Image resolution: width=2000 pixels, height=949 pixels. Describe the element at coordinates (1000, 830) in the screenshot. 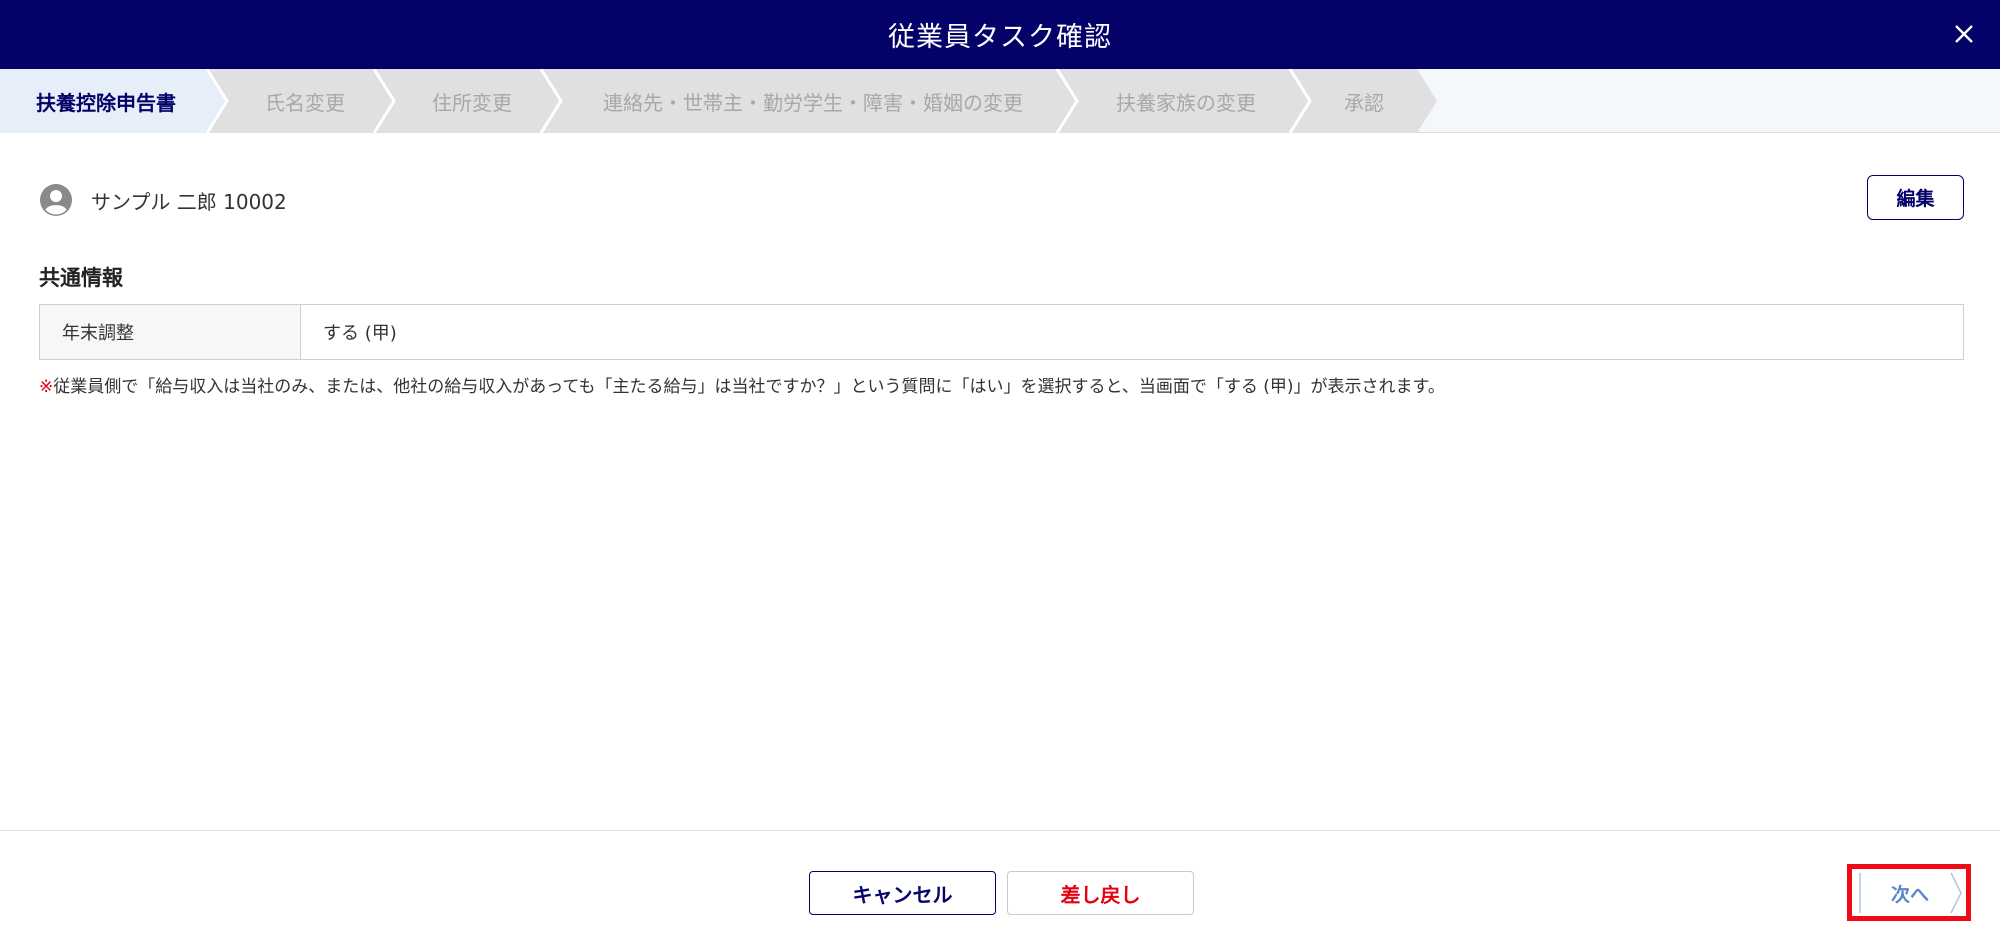

I see `footer-divider` at that location.